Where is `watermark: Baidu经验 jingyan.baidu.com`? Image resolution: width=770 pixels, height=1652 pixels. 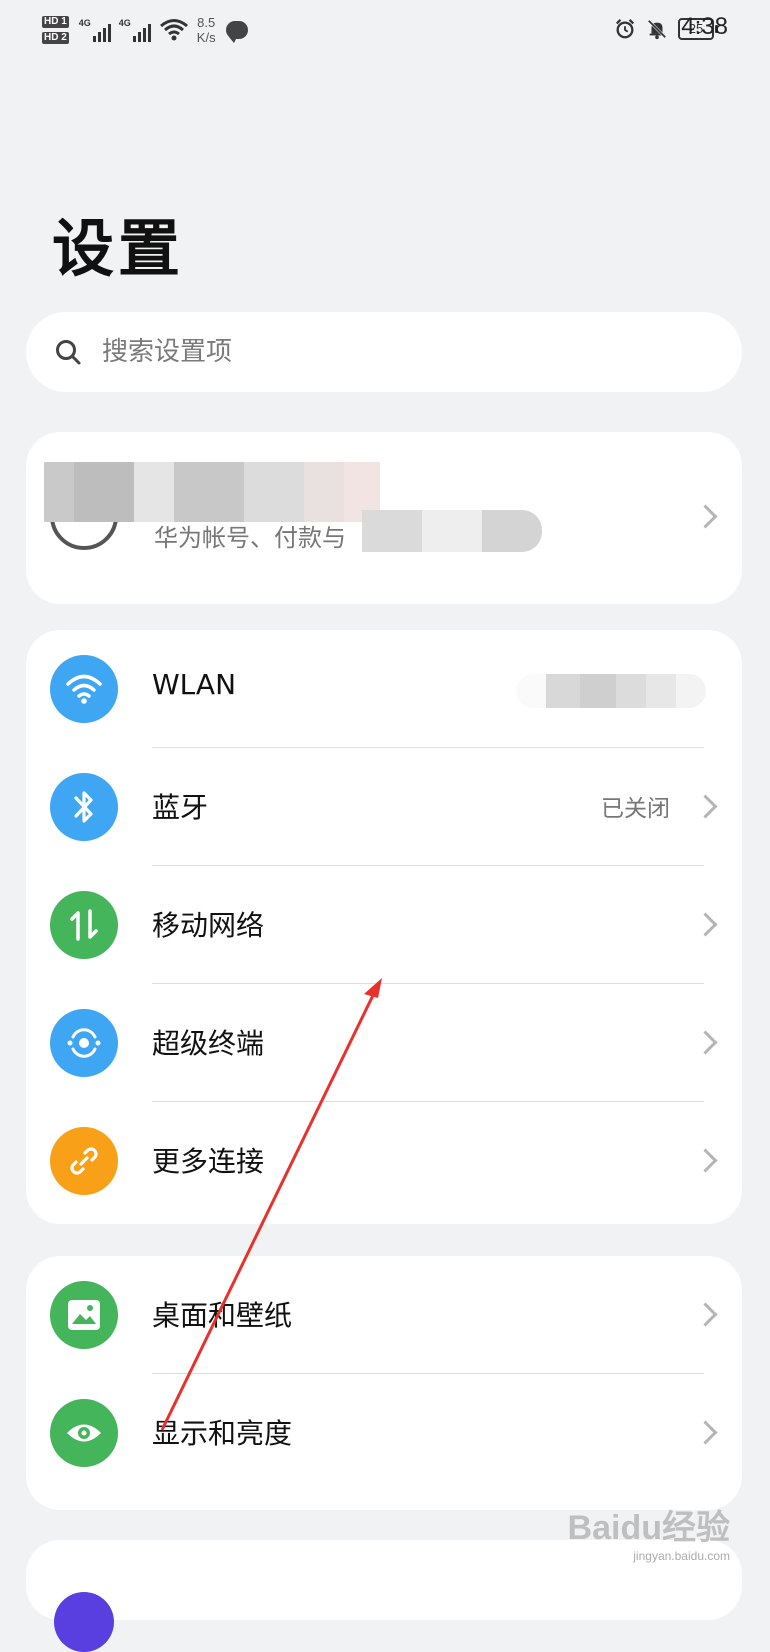 watermark: Baidu经验 jingyan.baidu.com is located at coordinates (649, 1531).